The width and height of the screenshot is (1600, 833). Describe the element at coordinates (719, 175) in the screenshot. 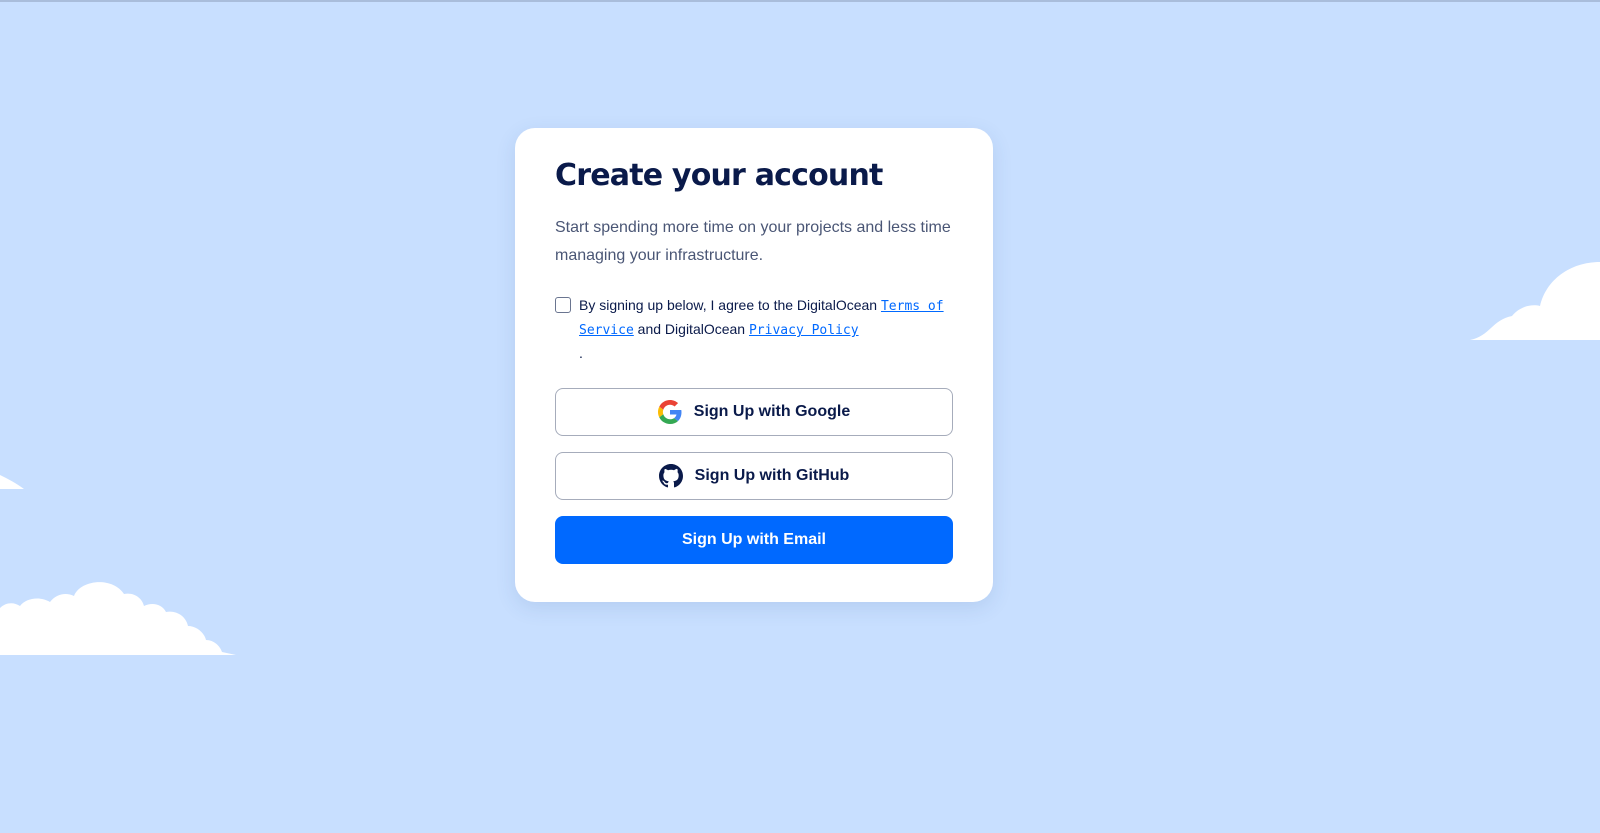

I see `page-title: Create your account` at that location.